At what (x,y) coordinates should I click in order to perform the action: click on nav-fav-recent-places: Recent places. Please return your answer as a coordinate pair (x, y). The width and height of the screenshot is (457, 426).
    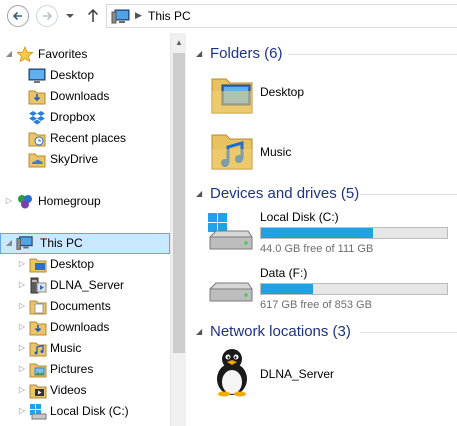
    Looking at the image, I should click on (85, 138).